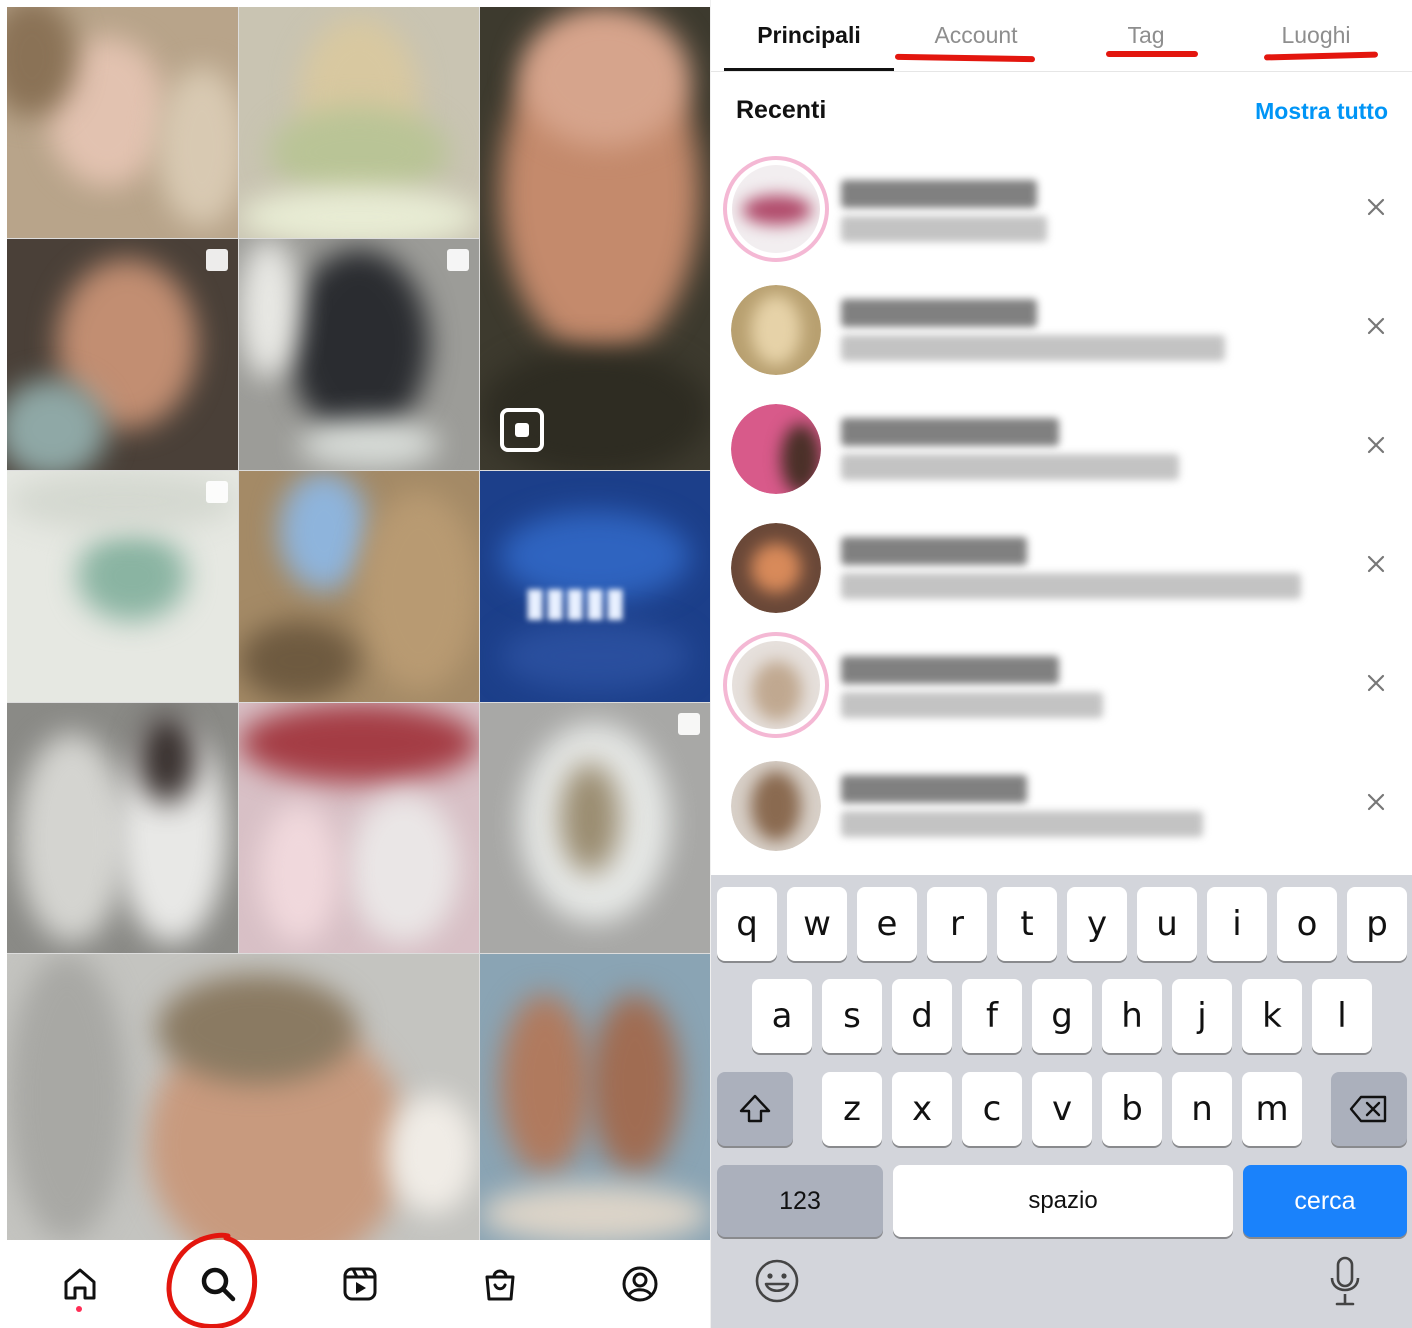  I want to click on search-return-key: cerca, so click(1325, 1201).